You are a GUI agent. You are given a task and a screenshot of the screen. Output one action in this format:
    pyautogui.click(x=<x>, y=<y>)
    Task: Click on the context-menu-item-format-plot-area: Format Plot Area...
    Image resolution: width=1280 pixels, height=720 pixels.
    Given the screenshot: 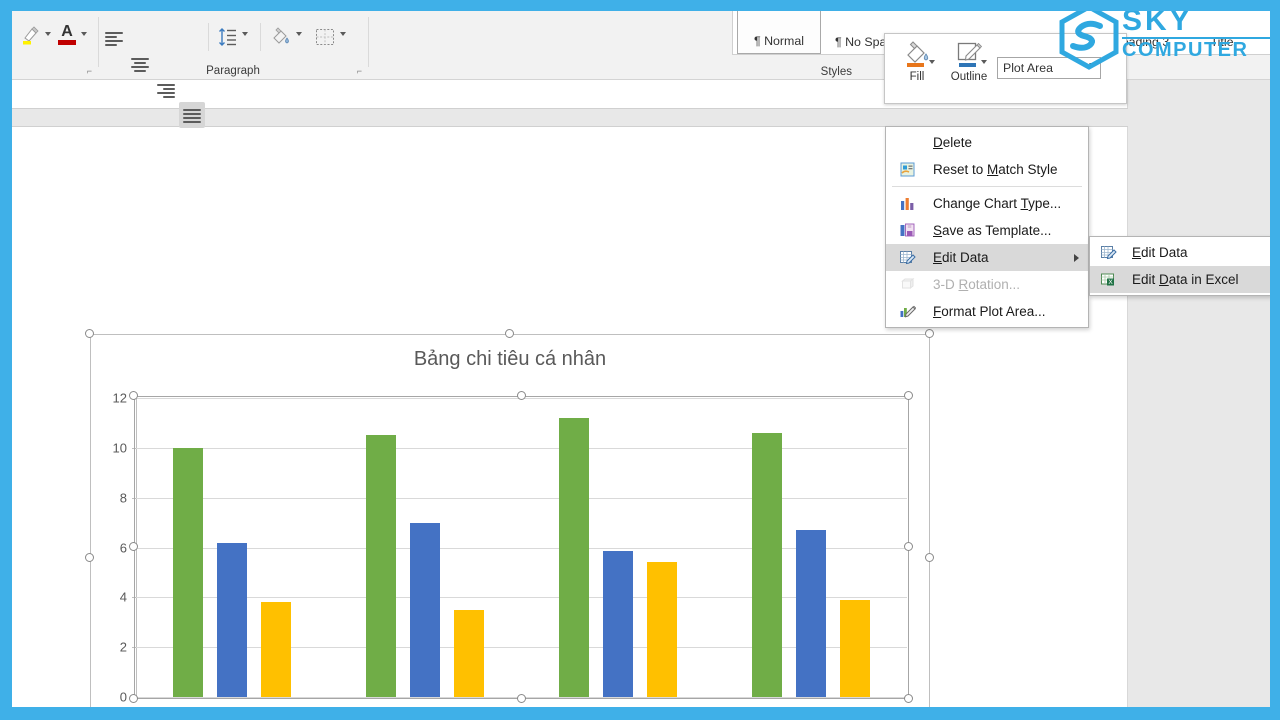 What is the action you would take?
    pyautogui.click(x=987, y=311)
    